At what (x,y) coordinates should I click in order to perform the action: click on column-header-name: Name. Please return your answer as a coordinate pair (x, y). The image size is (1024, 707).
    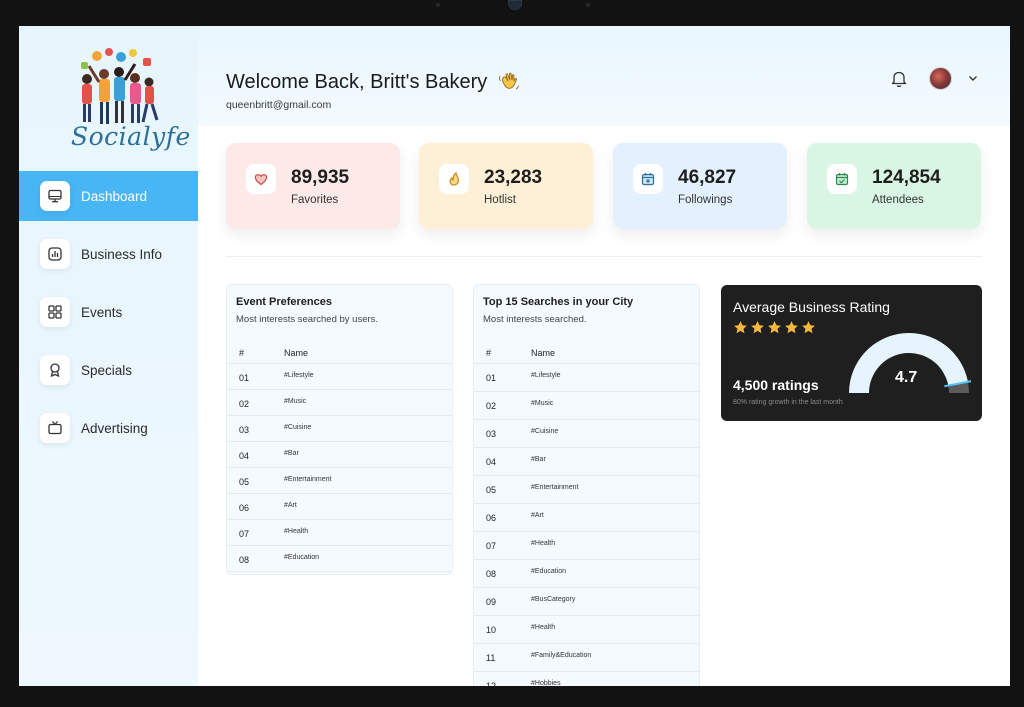
    Looking at the image, I should click on (296, 353).